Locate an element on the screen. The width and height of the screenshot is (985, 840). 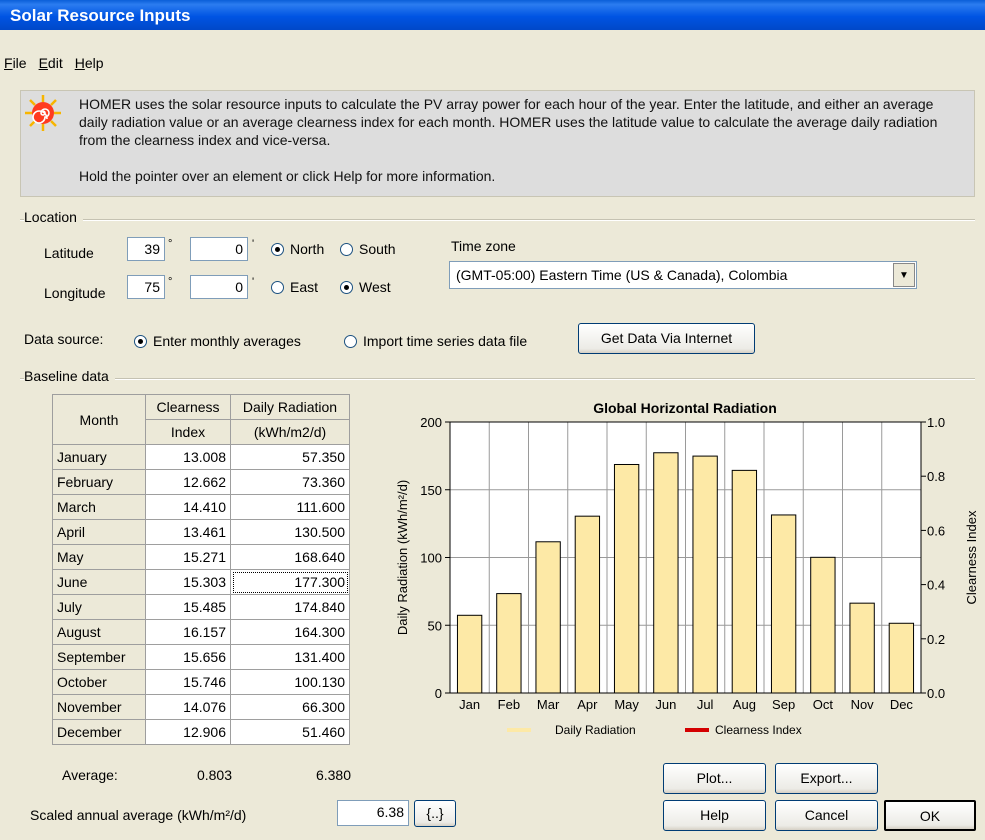
chart-title: Global Horizontal Radiation is located at coordinates (685, 408).